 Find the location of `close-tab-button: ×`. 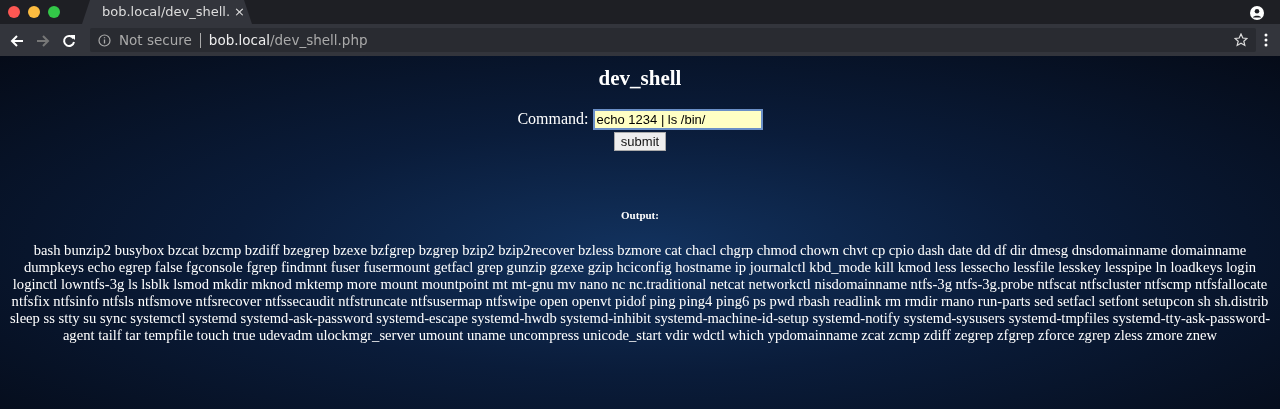

close-tab-button: × is located at coordinates (239, 12).